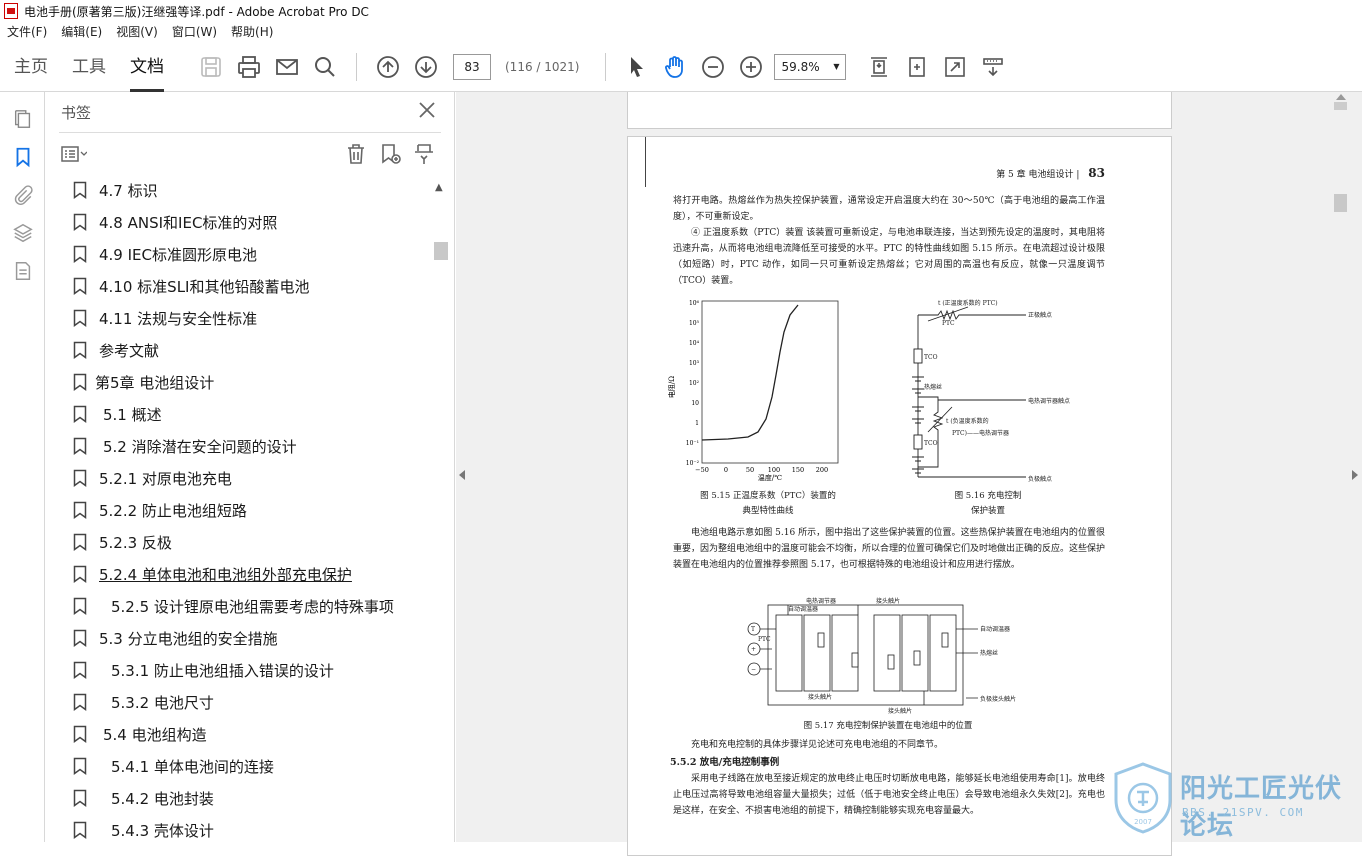 This screenshot has width=1362, height=856. Describe the element at coordinates (388, 67) in the screenshot. I see `previous-page-icon` at that location.